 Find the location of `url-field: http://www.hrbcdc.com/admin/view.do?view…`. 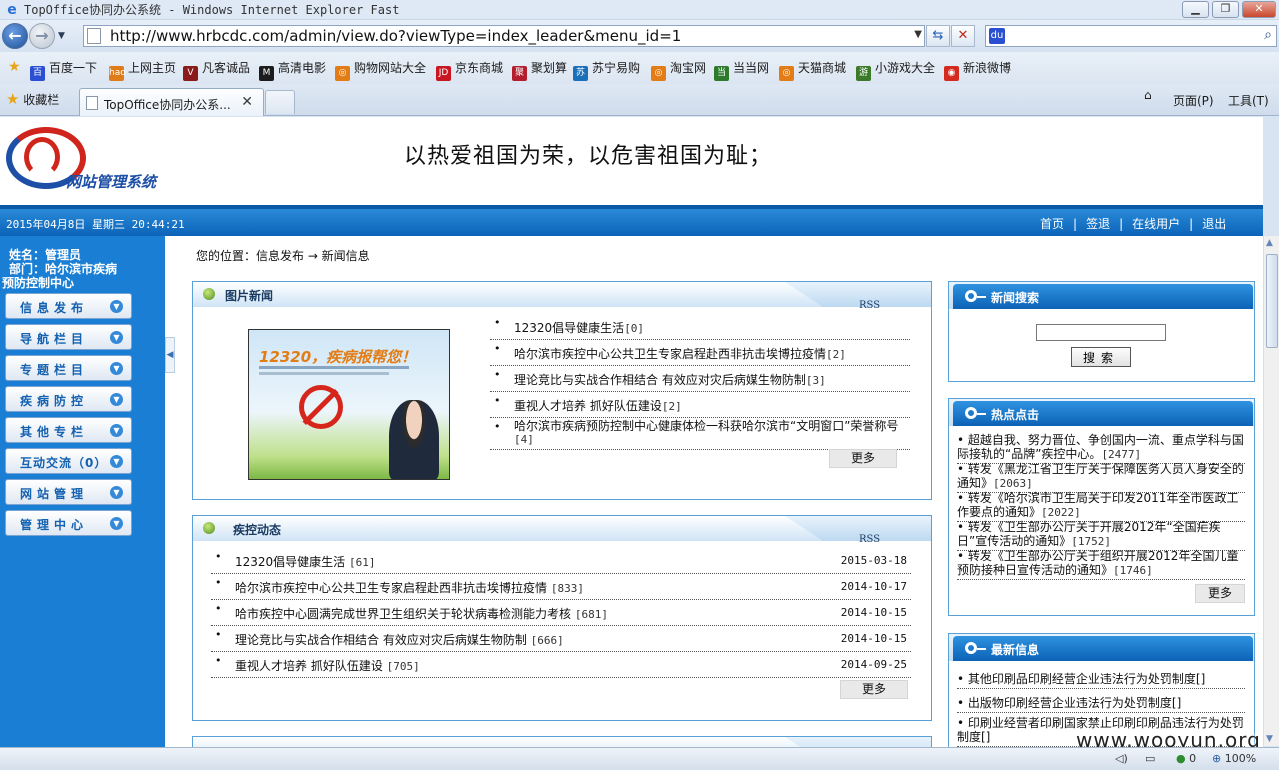

url-field: http://www.hrbcdc.com/admin/view.do?view… is located at coordinates (504, 36).